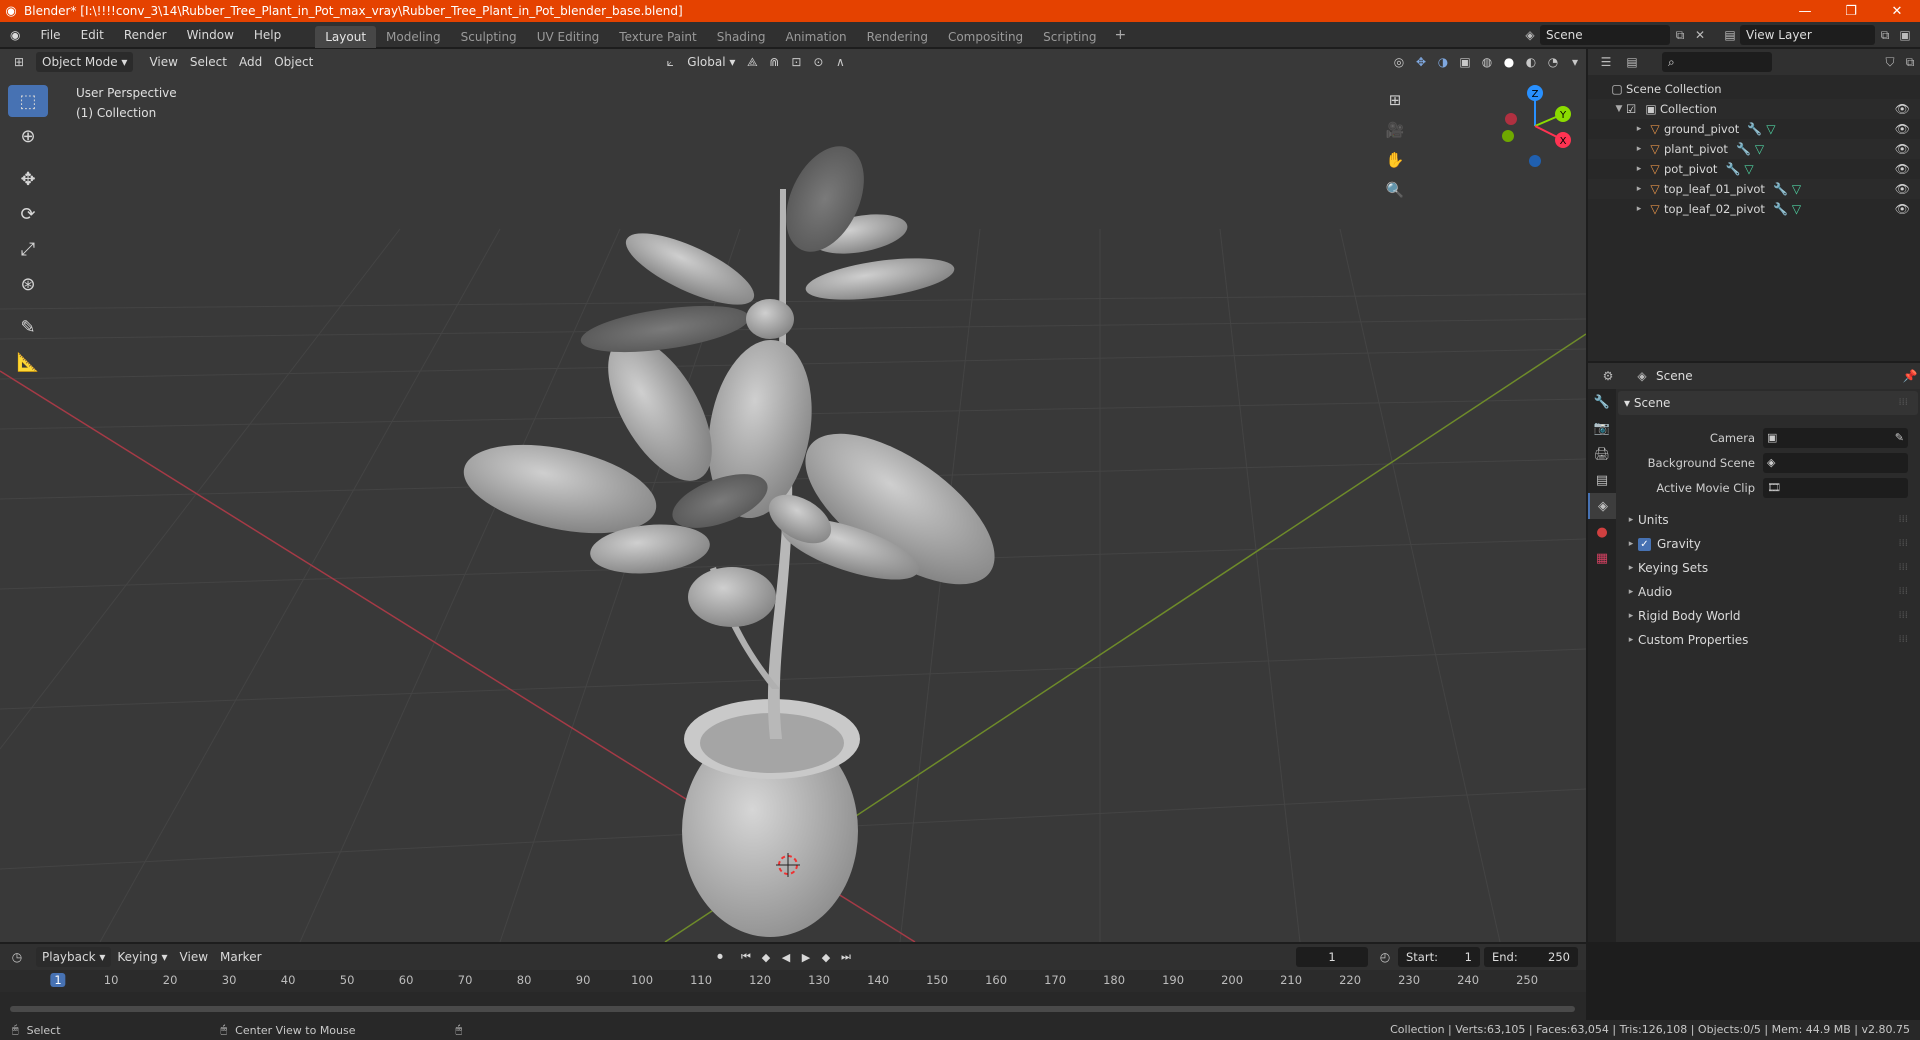 Image resolution: width=1920 pixels, height=1040 pixels. I want to click on outliner-row-scene-collection: ▢ Scene Collection, so click(1754, 89).